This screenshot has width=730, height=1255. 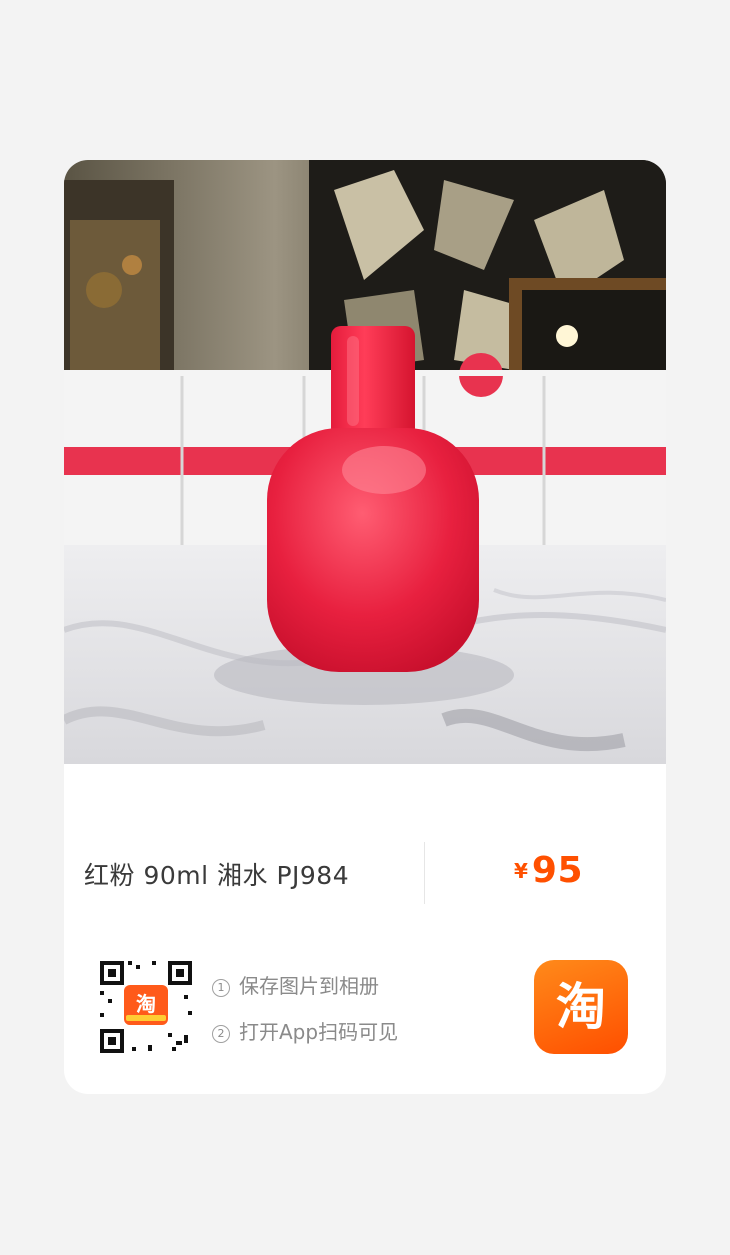 What do you see at coordinates (581, 1007) in the screenshot?
I see `taobao-app-icon: 淘` at bounding box center [581, 1007].